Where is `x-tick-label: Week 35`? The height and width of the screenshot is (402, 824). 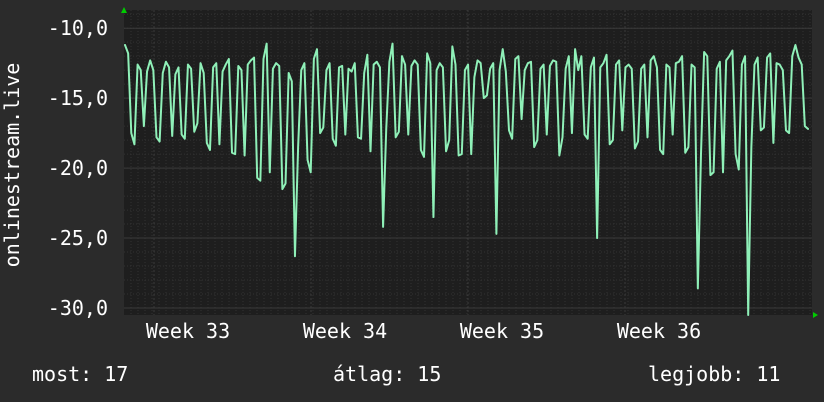 x-tick-label: Week 35 is located at coordinates (502, 331).